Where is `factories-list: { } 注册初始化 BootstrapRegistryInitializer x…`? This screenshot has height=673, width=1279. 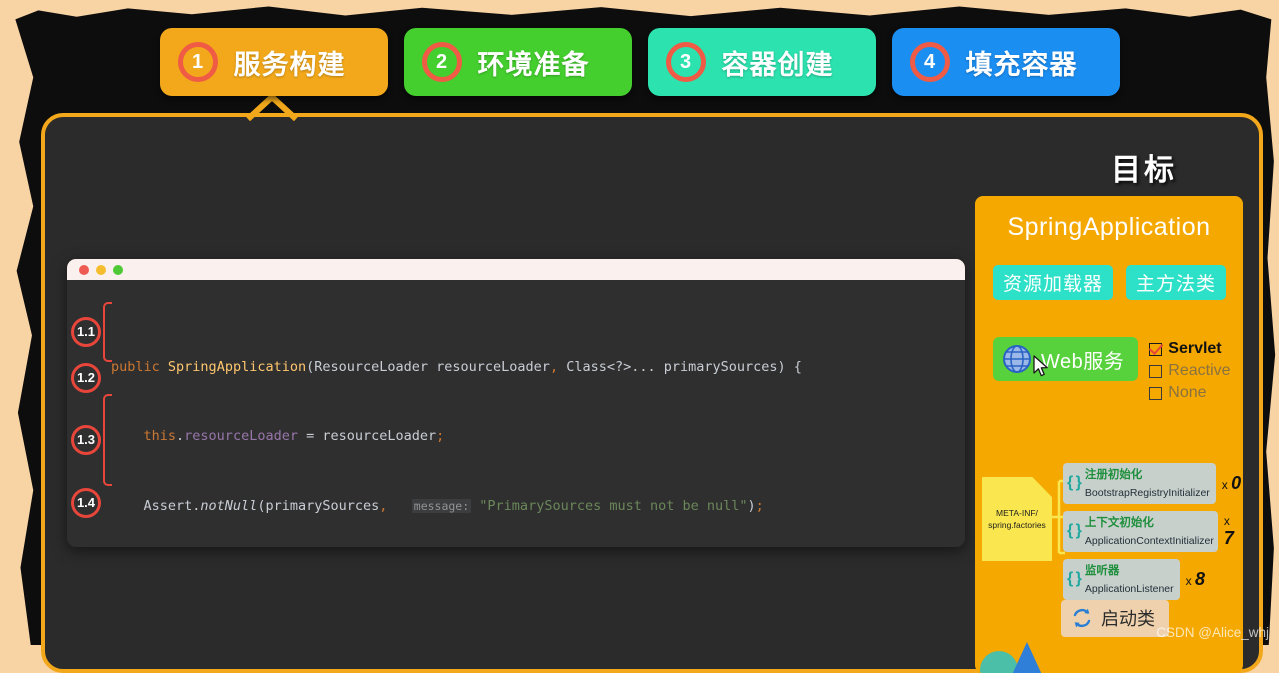 factories-list: { } 注册初始化 BootstrapRegistryInitializer x… is located at coordinates (1153, 535).